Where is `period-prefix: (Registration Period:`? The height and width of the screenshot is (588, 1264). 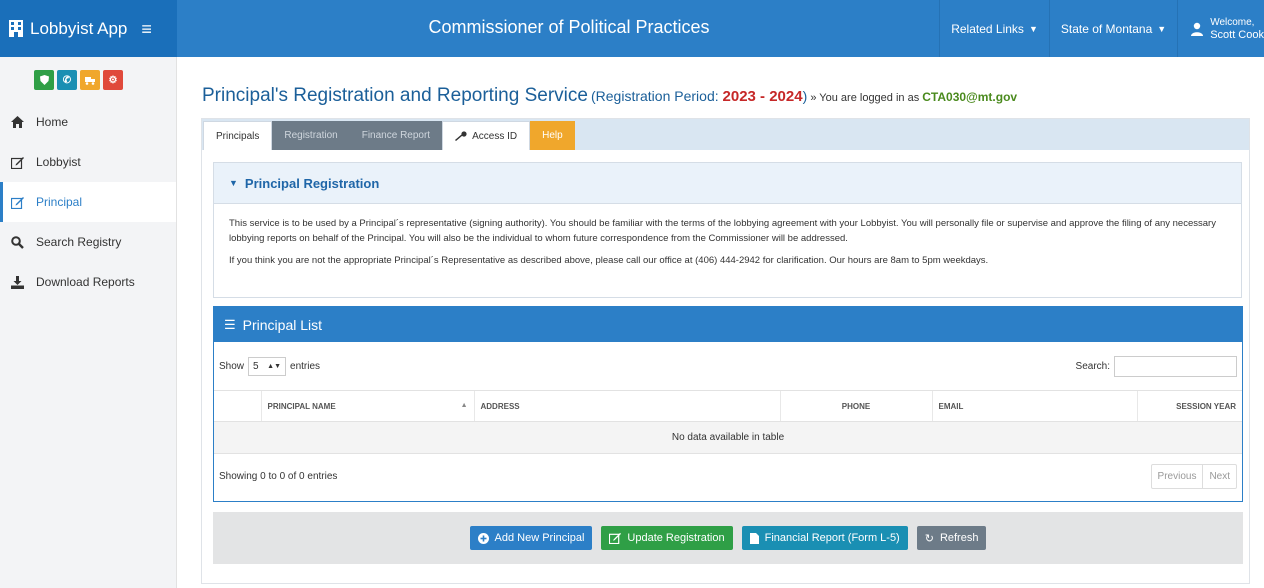 period-prefix: (Registration Period: is located at coordinates (657, 96).